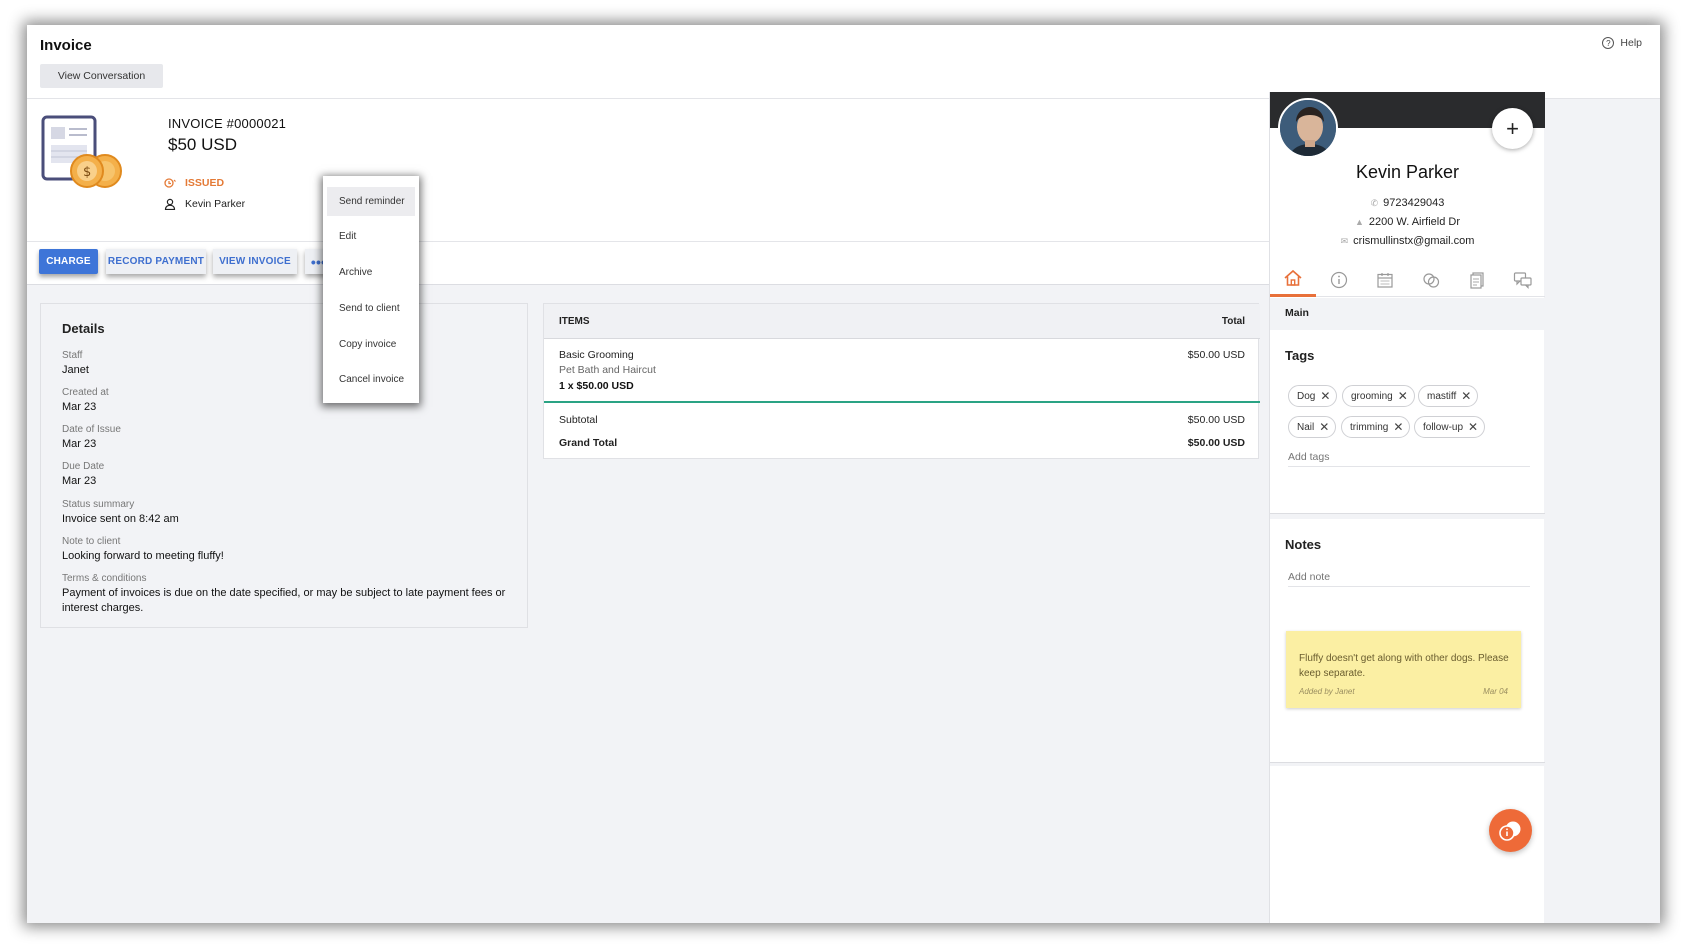 Image resolution: width=1687 pixels, height=952 pixels. Describe the element at coordinates (1495, 691) in the screenshot. I see `note-date: Mar 04` at that location.